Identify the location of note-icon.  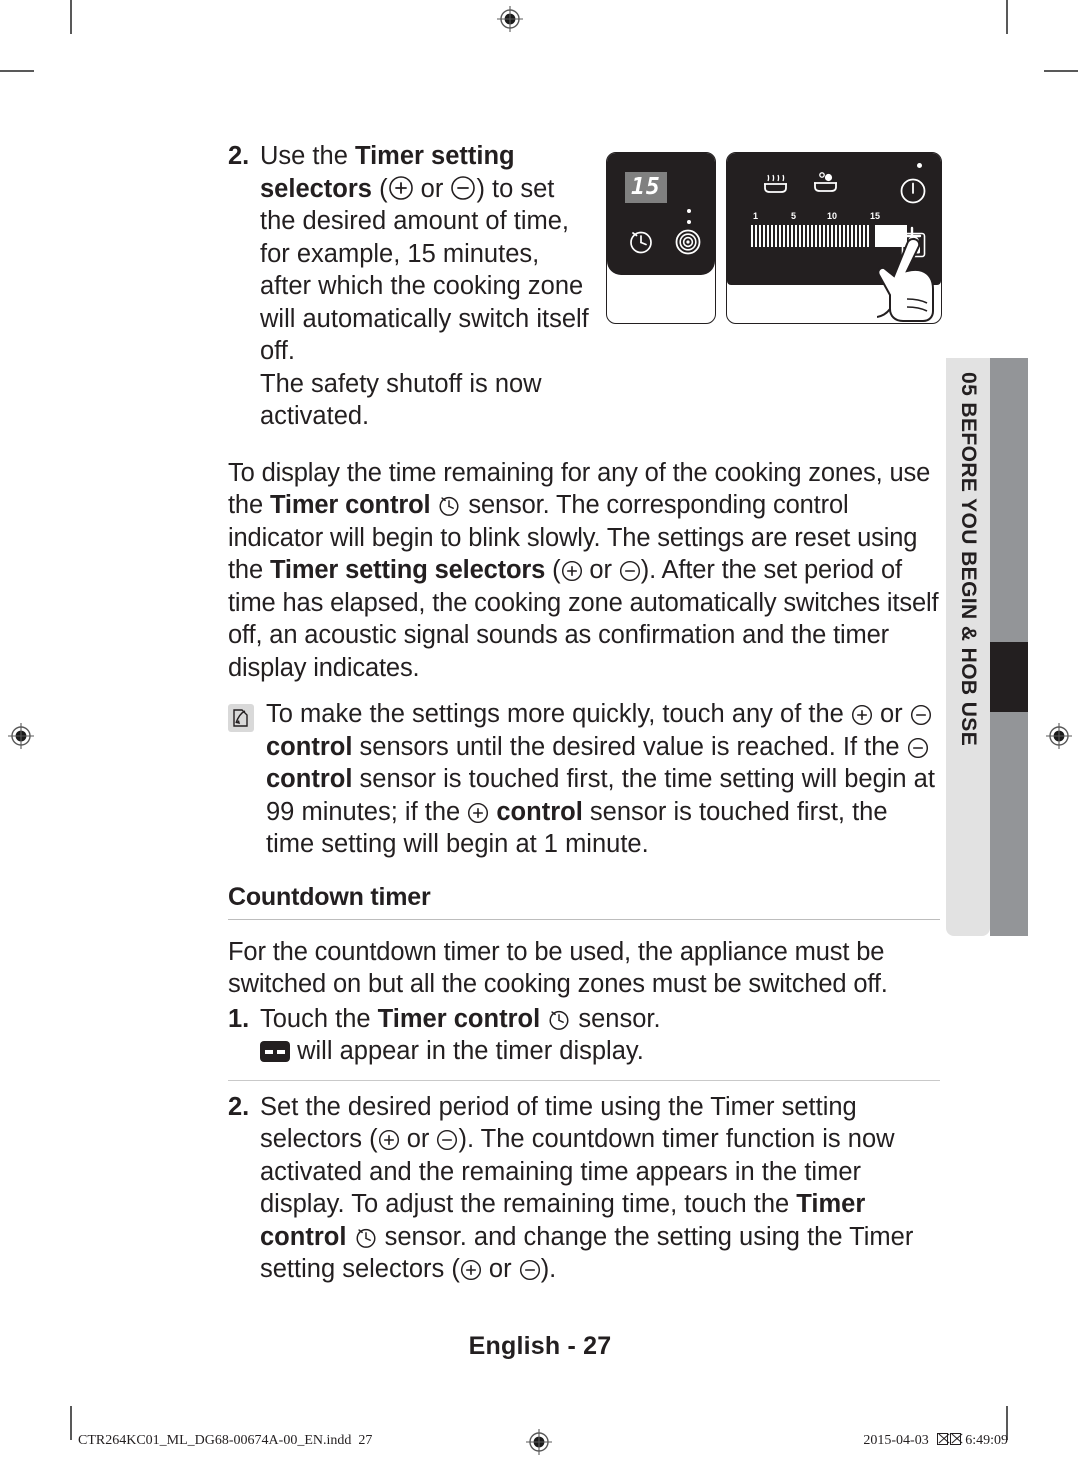
(241, 718).